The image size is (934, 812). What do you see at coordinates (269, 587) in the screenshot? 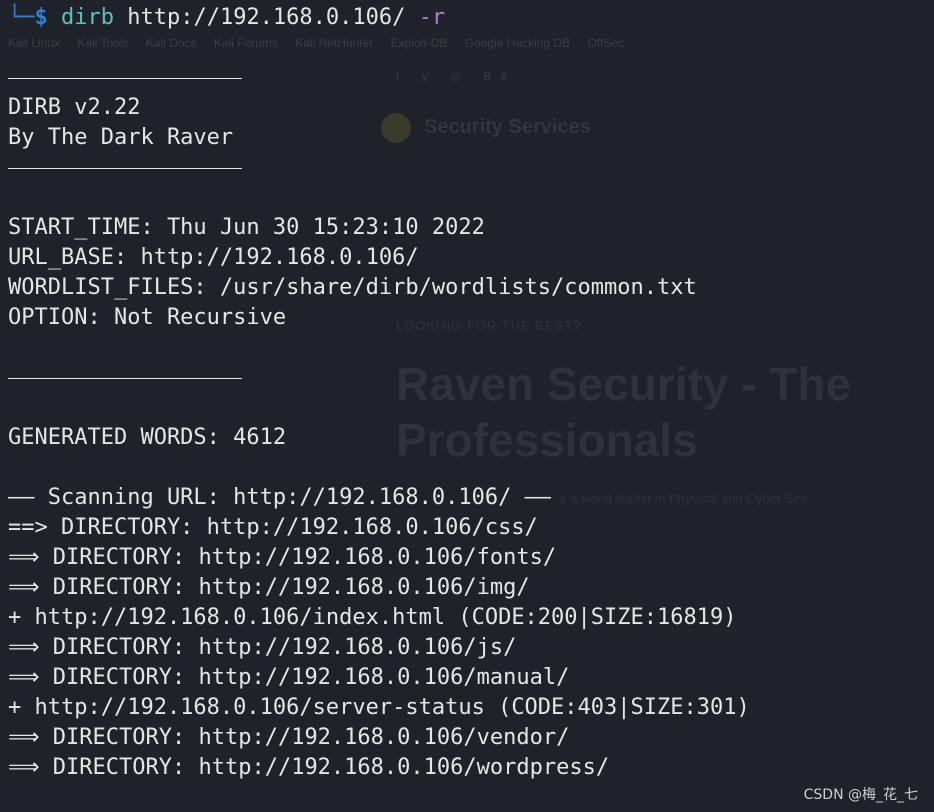
I see `result-line: ⟹ DIRECTORY: http://192.168.0.106/img/` at bounding box center [269, 587].